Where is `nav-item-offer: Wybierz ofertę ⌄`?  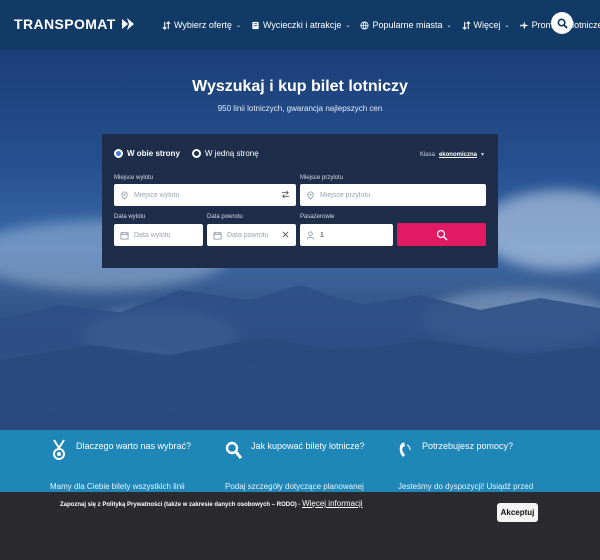
nav-item-offer: Wybierz ofertę ⌄ is located at coordinates (201, 25).